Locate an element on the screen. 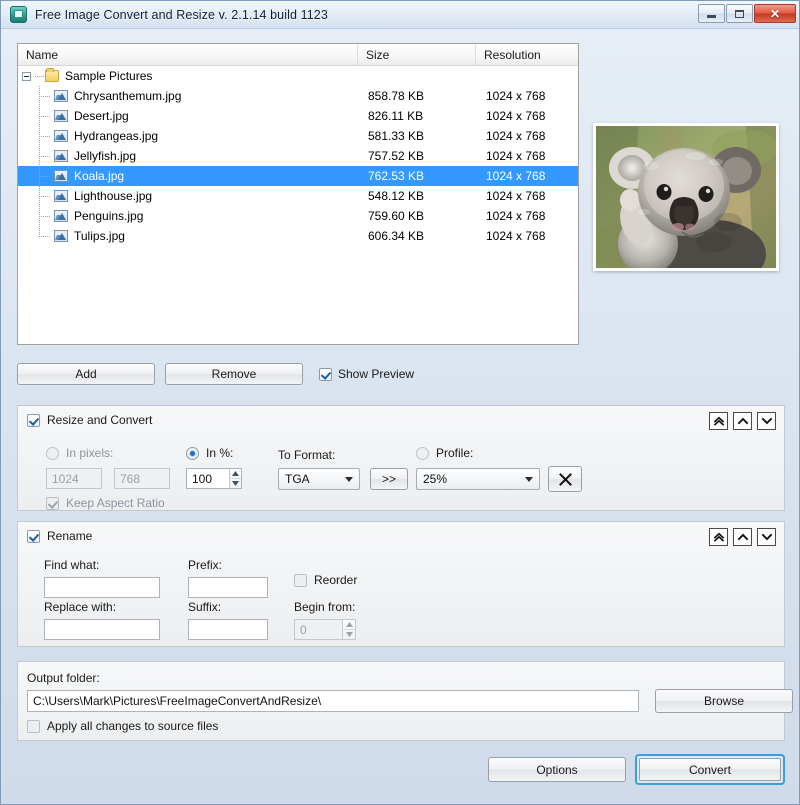 This screenshot has width=800, height=805. list-toolbar: Add Remove Show Preview is located at coordinates (215, 374).